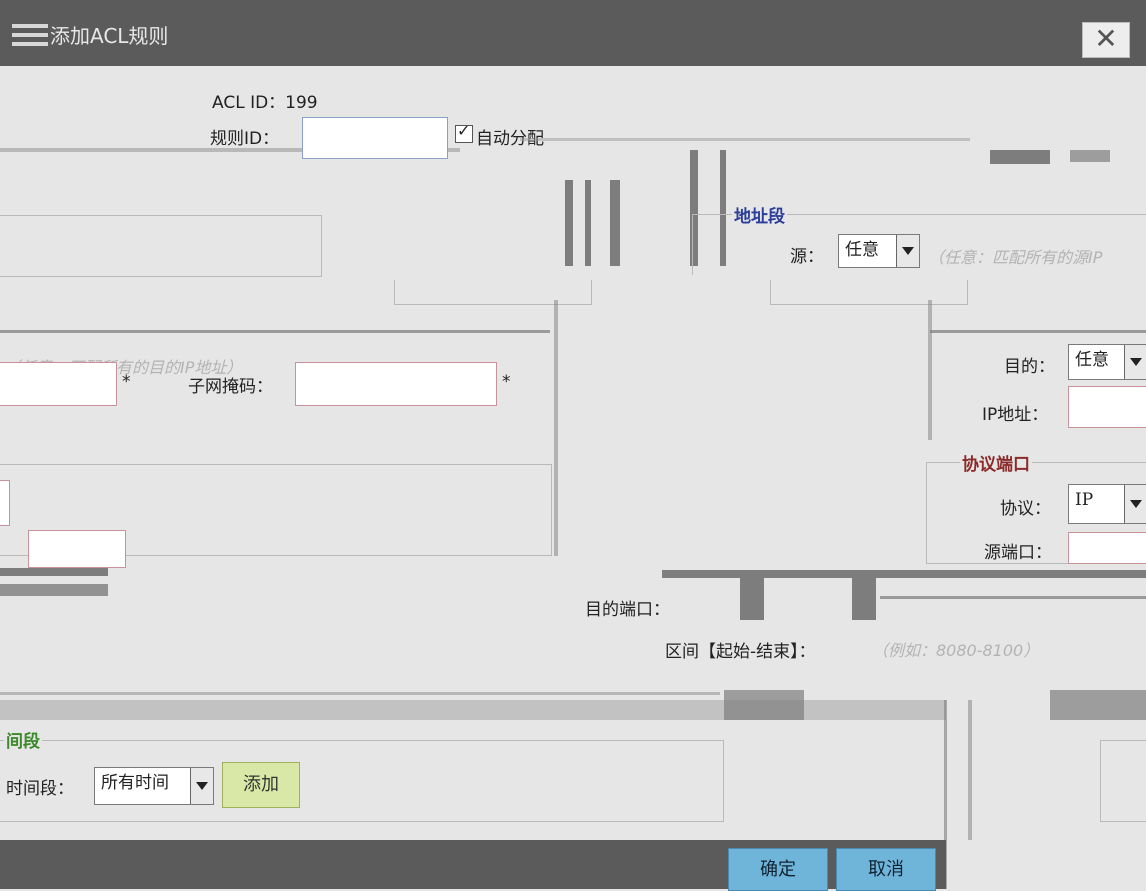  I want to click on ok-button: 确定, so click(778, 869).